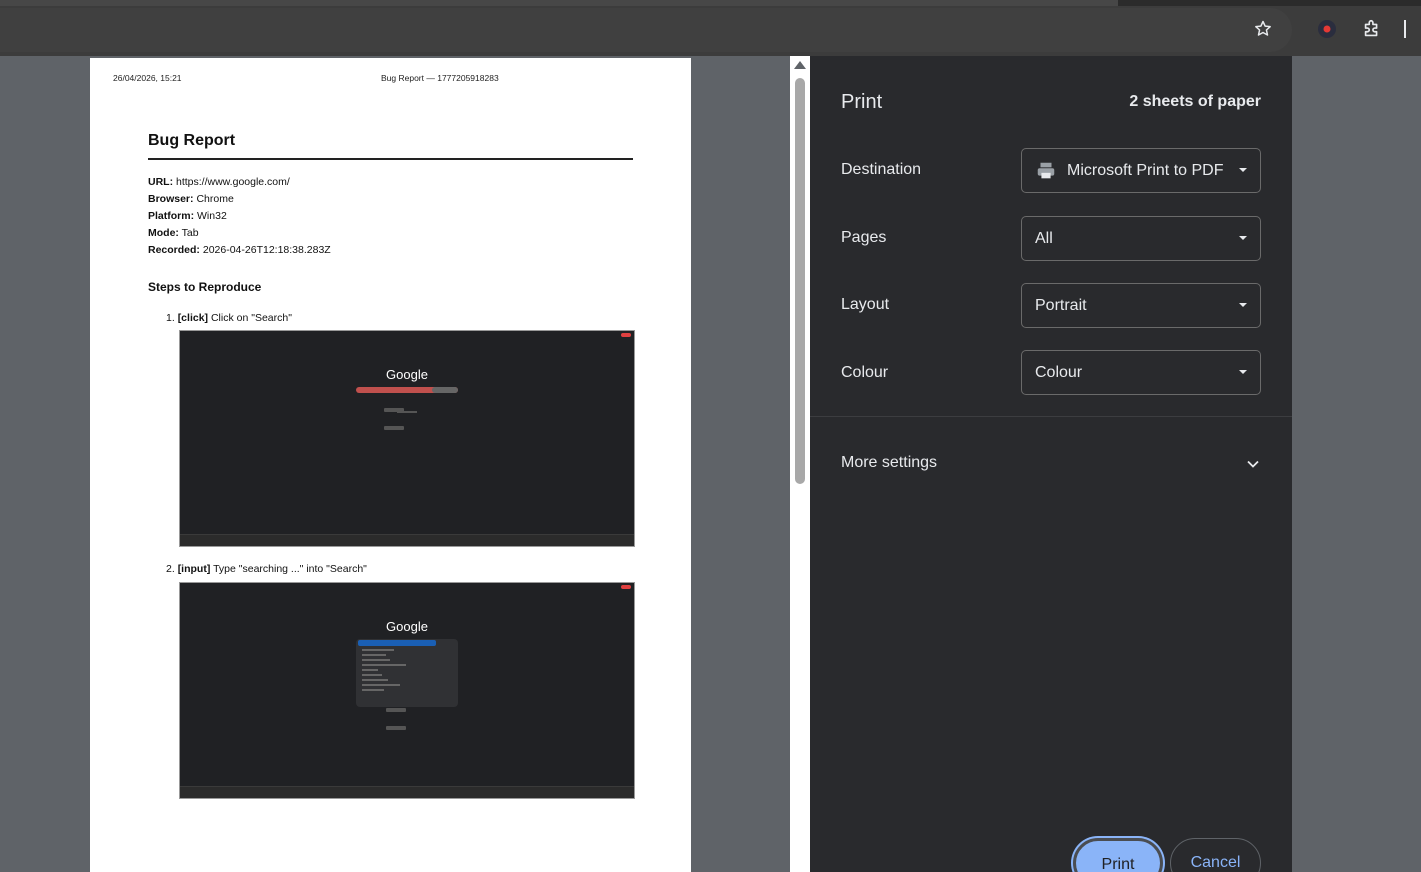 Image resolution: width=1421 pixels, height=872 pixels. Describe the element at coordinates (147, 78) in the screenshot. I see `page-header-date: 26/04/2026, 15:21` at that location.